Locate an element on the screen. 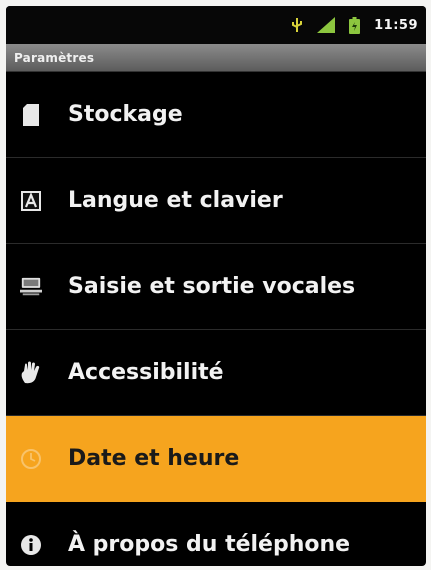 This screenshot has height=570, width=431. info-icon is located at coordinates (31, 545).